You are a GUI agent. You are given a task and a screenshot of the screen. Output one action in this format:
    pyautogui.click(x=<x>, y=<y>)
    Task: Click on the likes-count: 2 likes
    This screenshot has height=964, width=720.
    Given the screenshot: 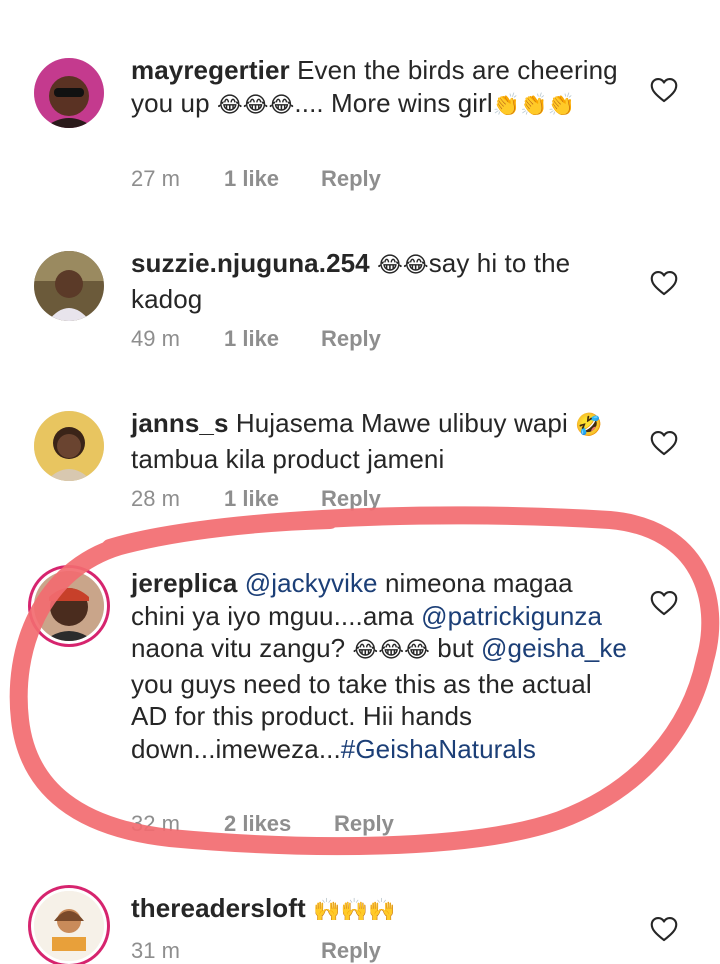 What is the action you would take?
    pyautogui.click(x=279, y=824)
    